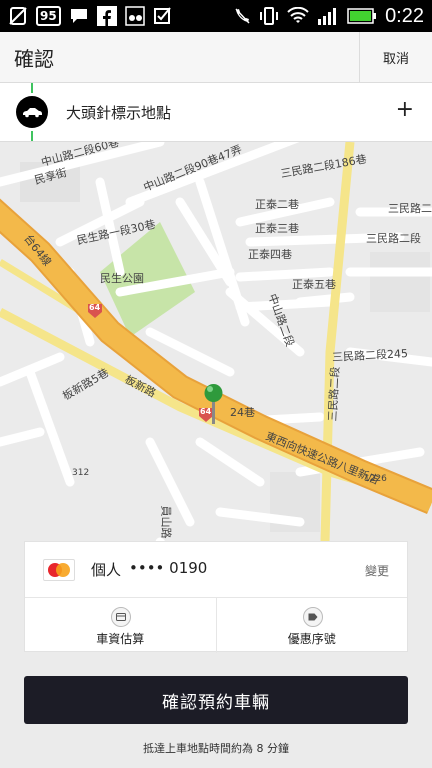  I want to click on payment-card: 個人 •••• 0190 變更 車資估算 優惠序號, so click(216, 597).